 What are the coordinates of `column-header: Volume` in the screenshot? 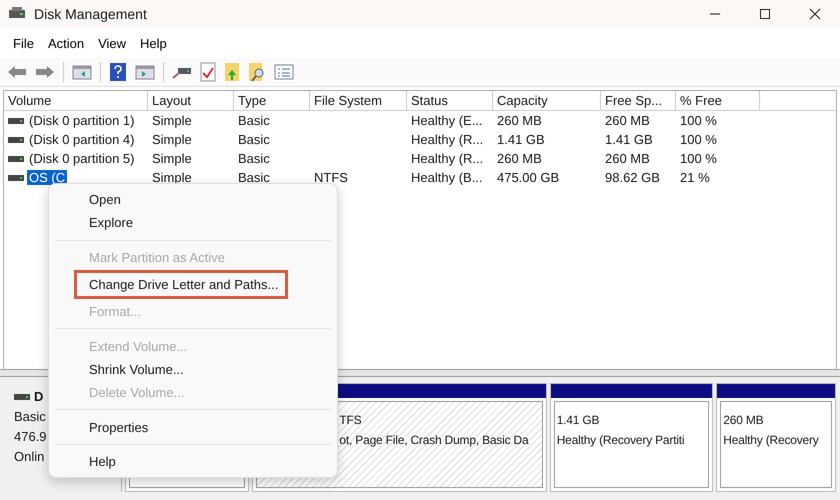 It's located at (76, 100).